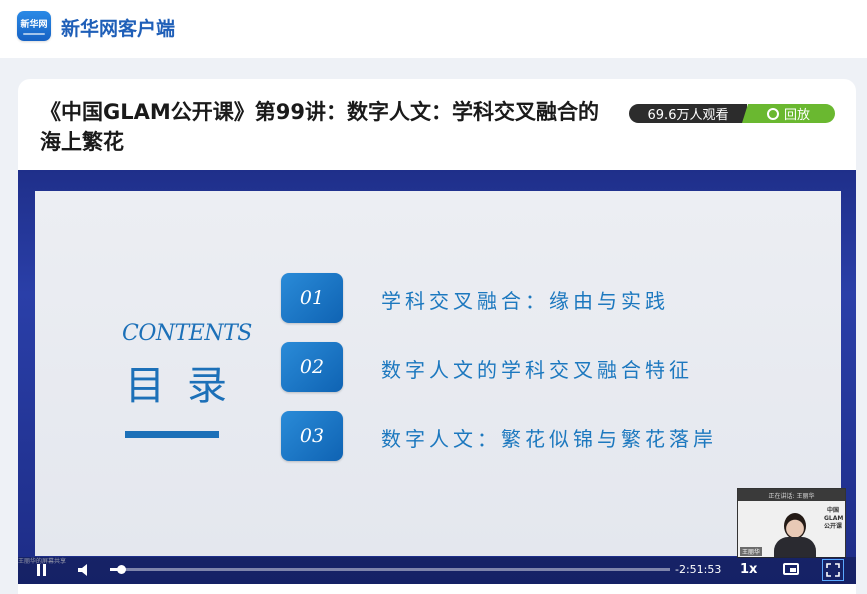 Image resolution: width=867 pixels, height=594 pixels. I want to click on toc-number: 03, so click(312, 436).